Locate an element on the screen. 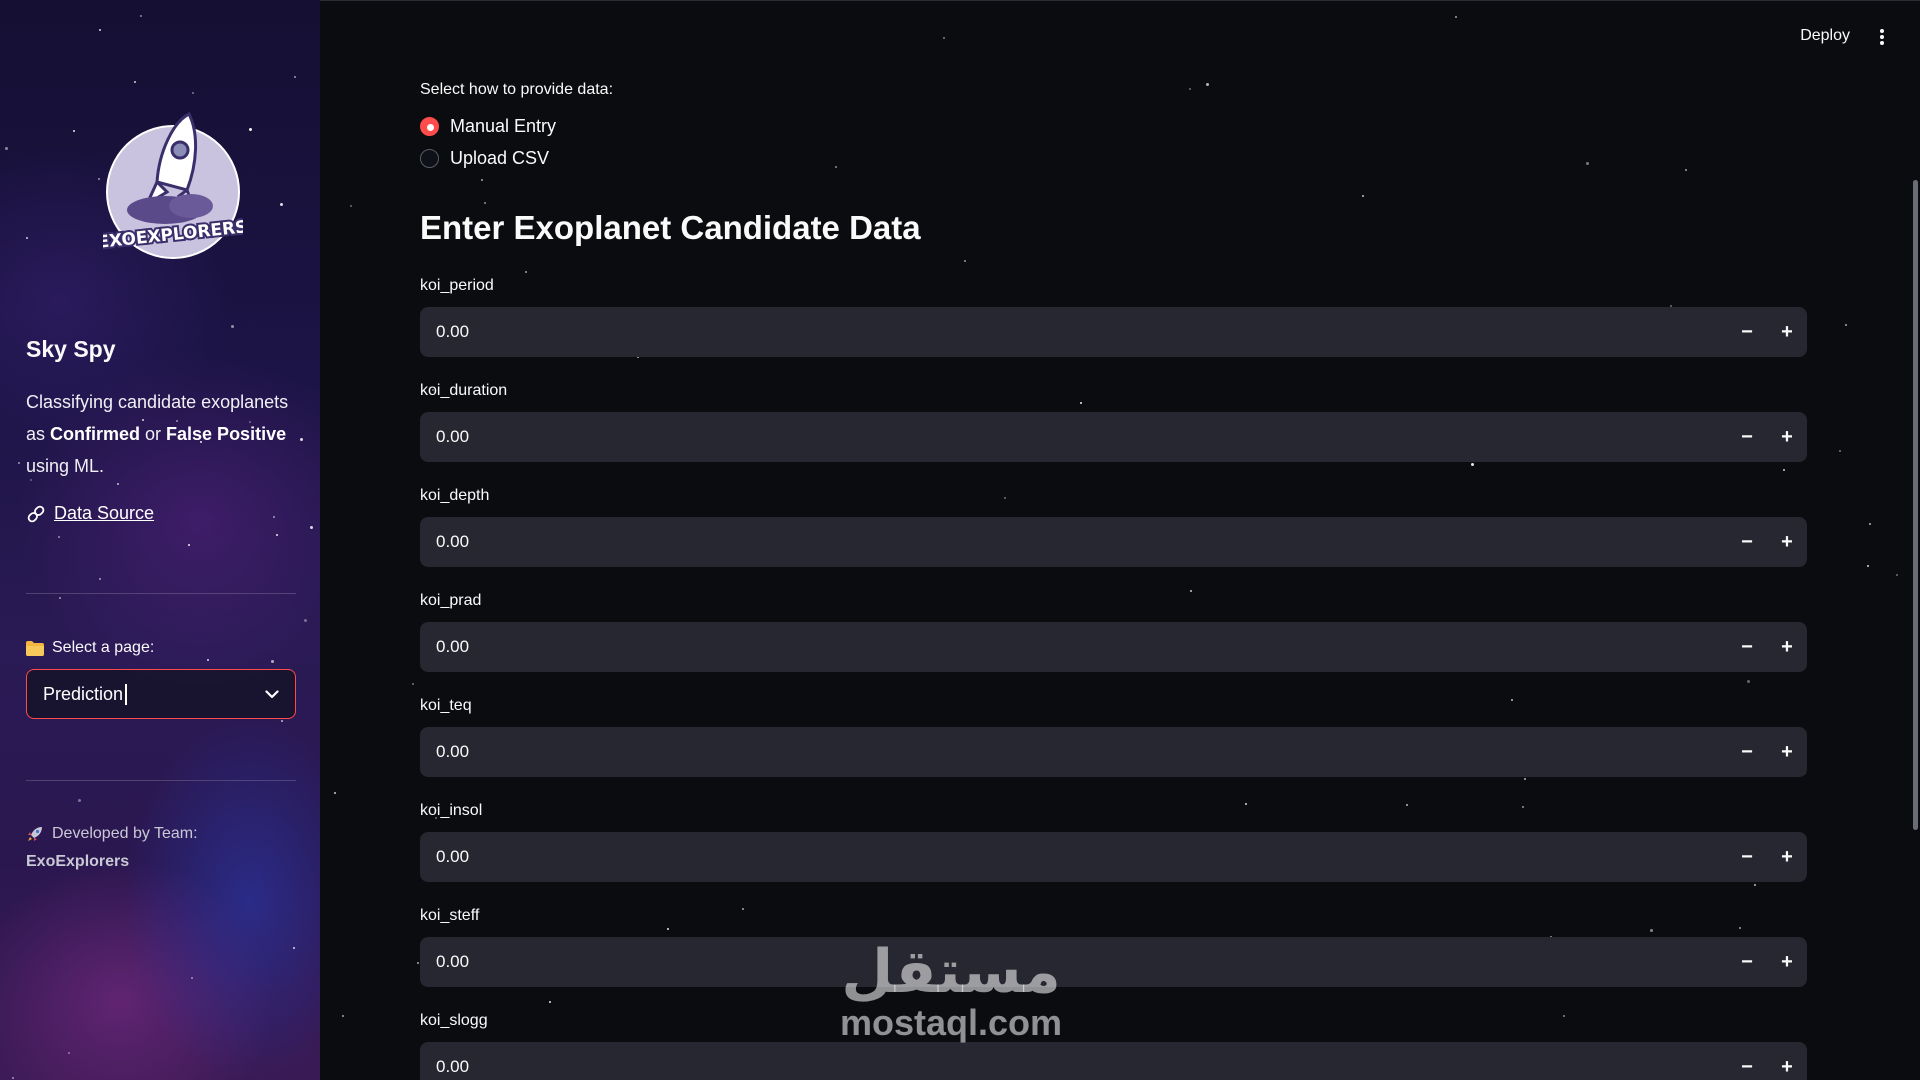 The width and height of the screenshot is (1920, 1080). number-input-koi-prad: 0.00 − + is located at coordinates (1113, 647).